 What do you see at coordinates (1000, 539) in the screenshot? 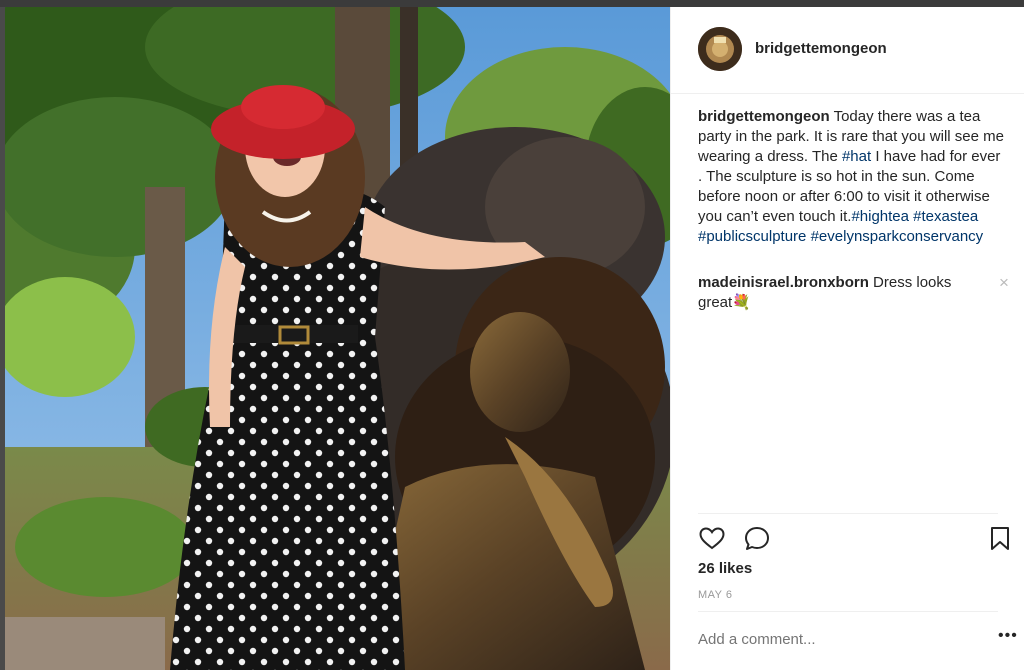
I see `bookmark-icon` at bounding box center [1000, 539].